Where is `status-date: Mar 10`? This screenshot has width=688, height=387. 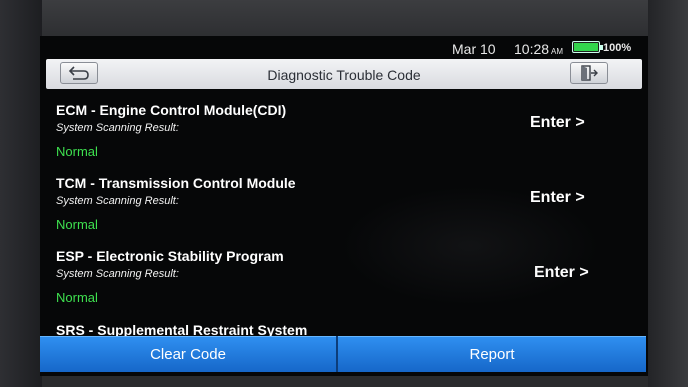
status-date: Mar 10 is located at coordinates (474, 49).